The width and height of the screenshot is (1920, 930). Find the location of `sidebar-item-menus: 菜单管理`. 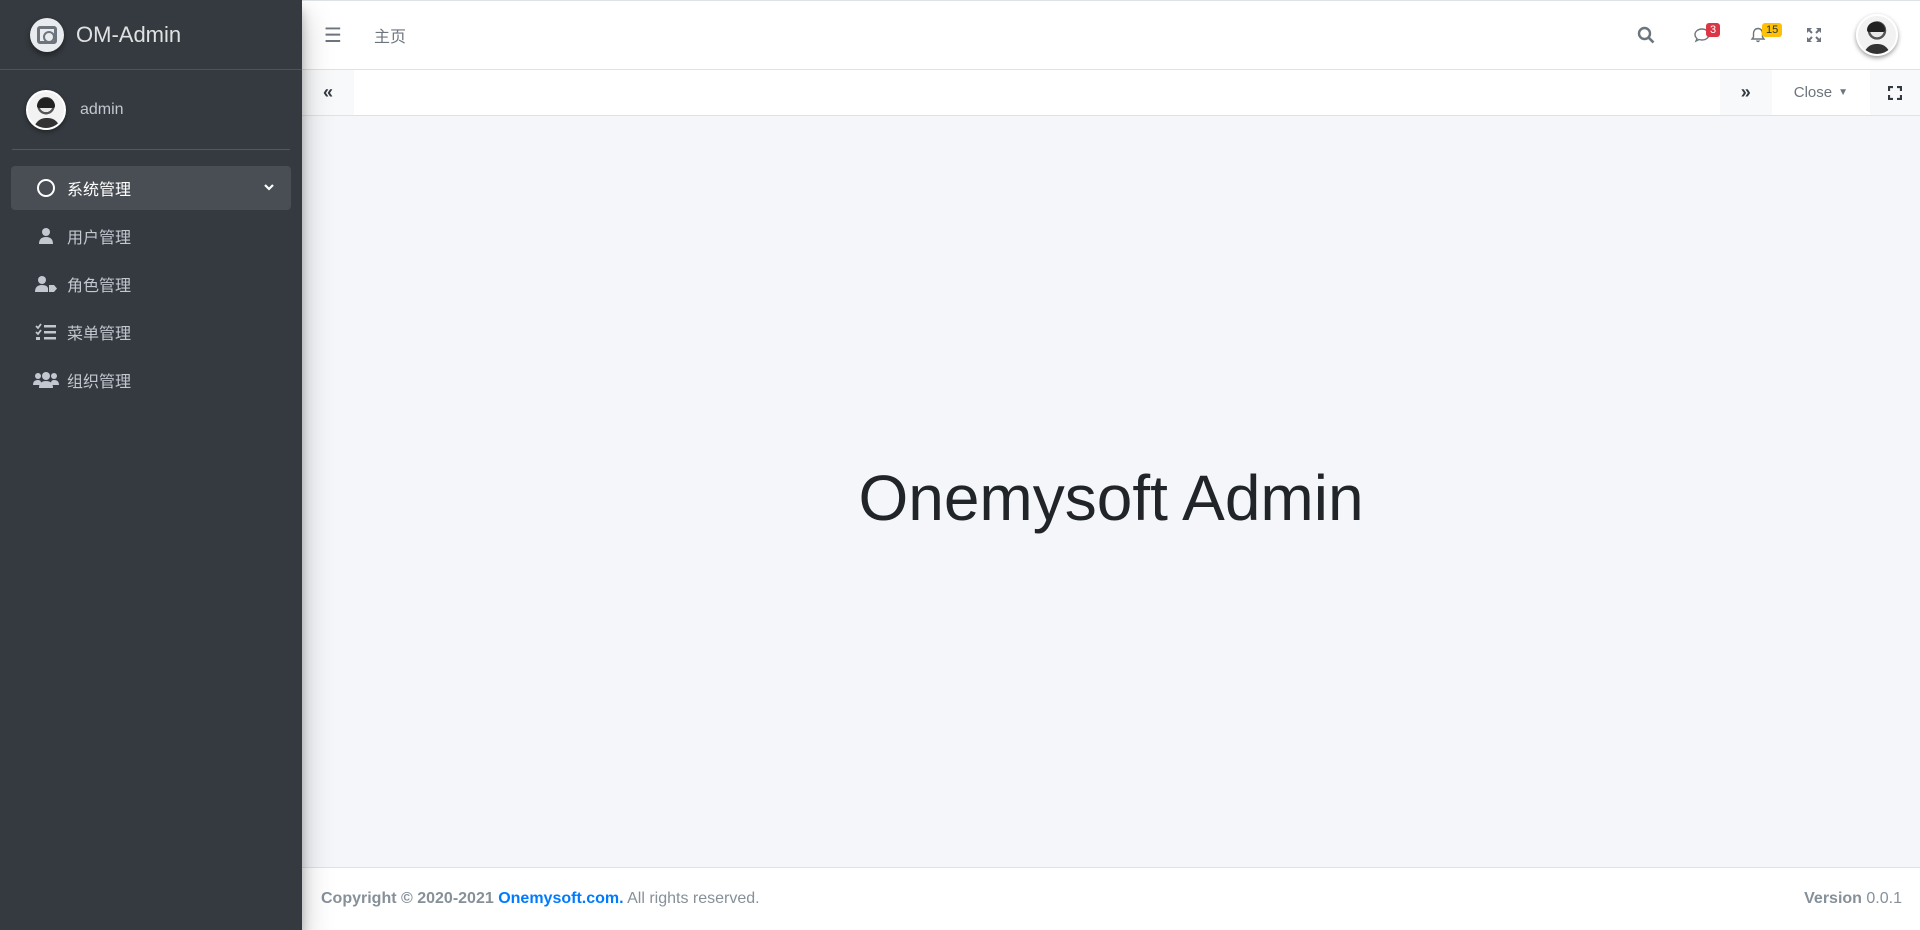

sidebar-item-menus: 菜单管理 is located at coordinates (151, 332).